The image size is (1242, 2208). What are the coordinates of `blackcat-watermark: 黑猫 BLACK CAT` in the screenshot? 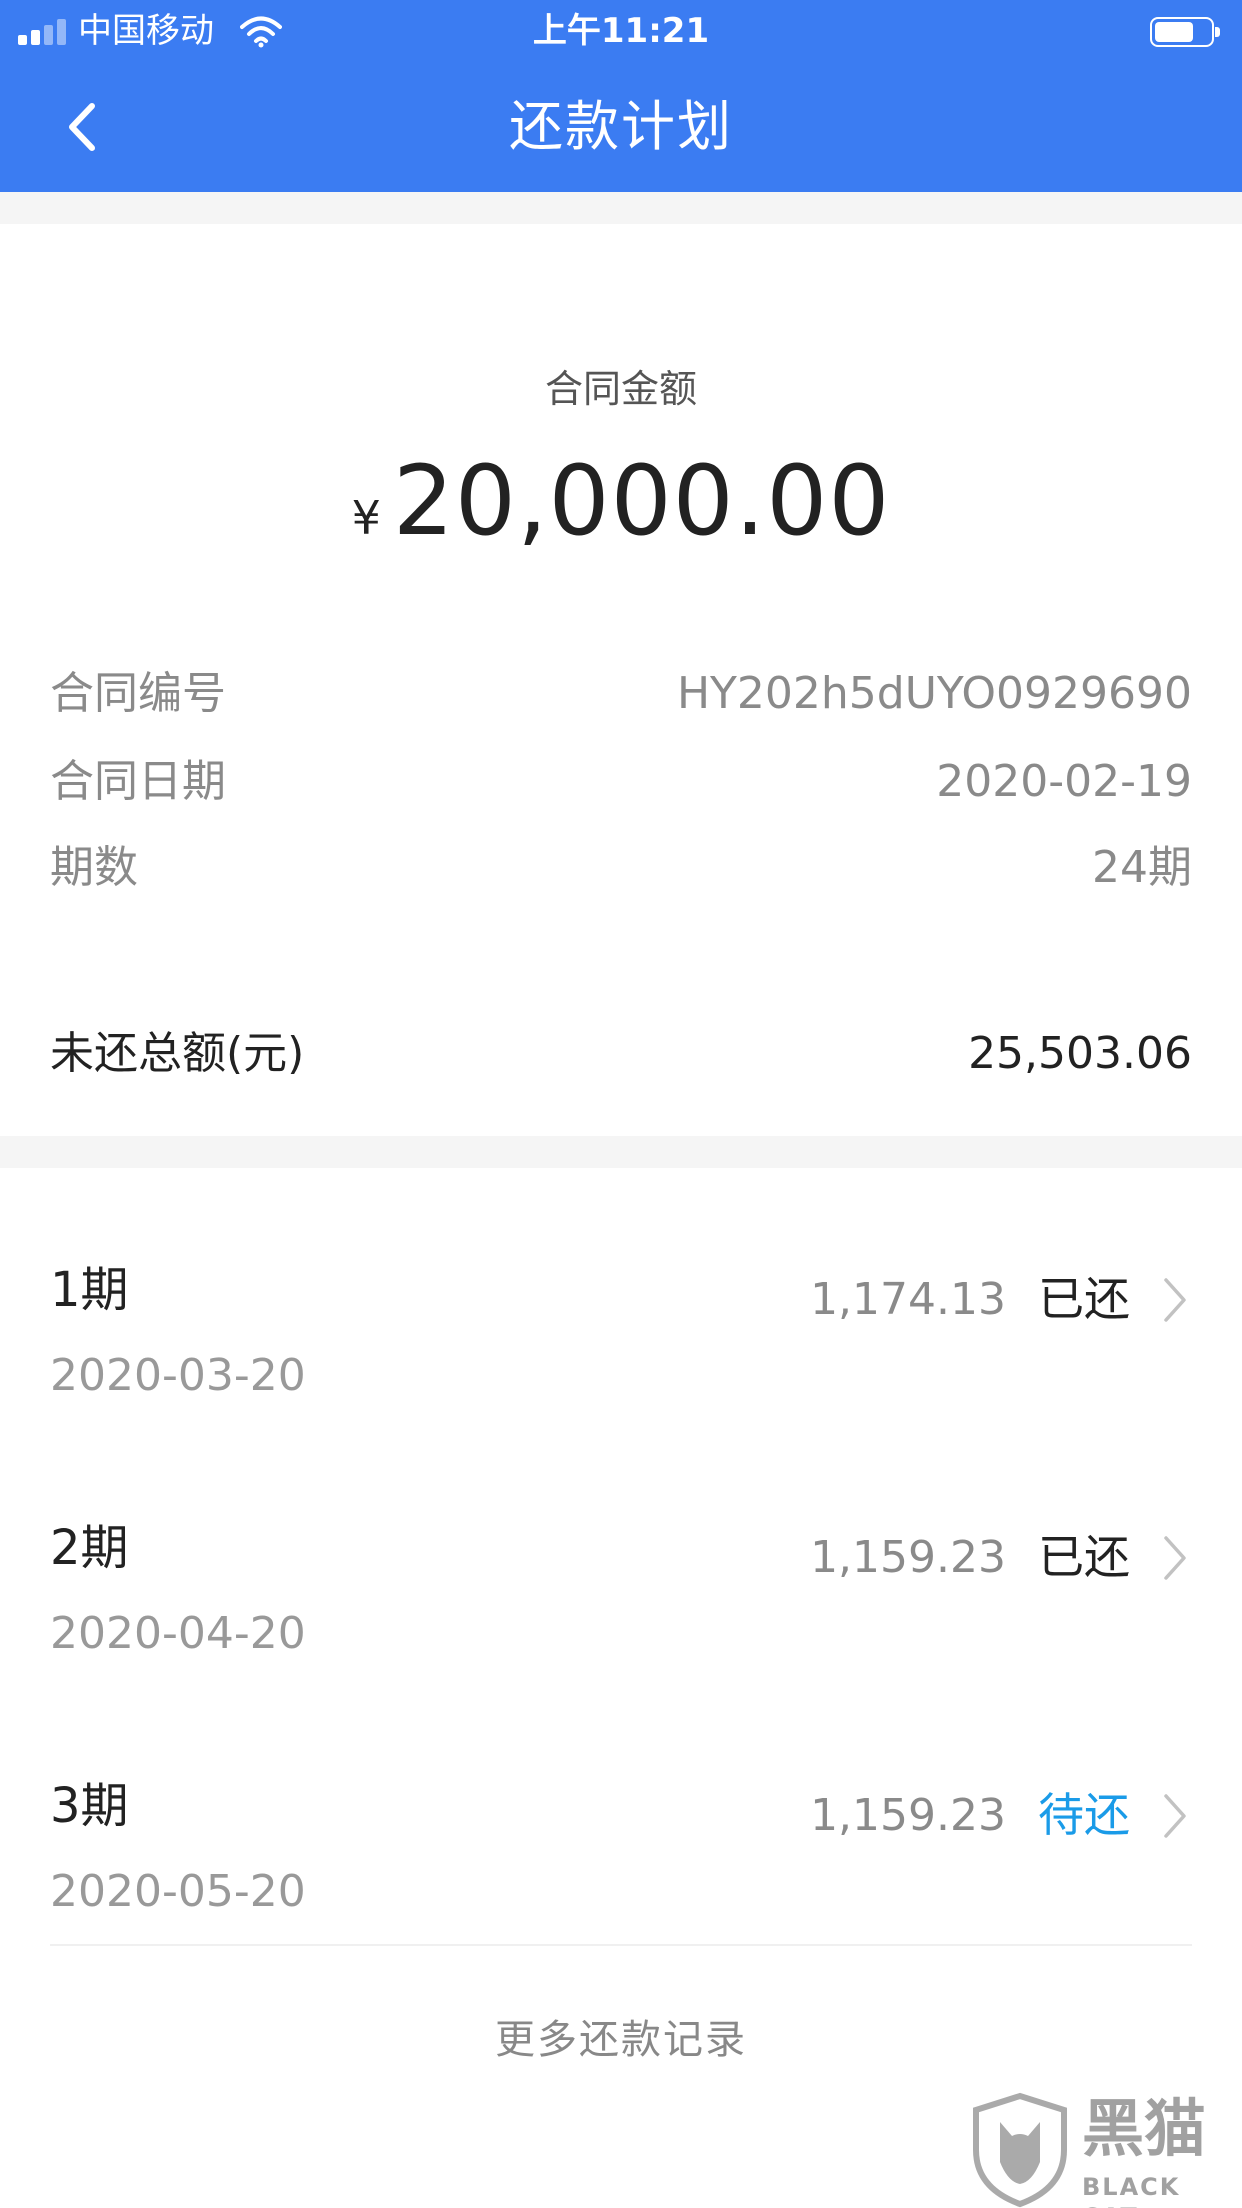 It's located at (1106, 2150).